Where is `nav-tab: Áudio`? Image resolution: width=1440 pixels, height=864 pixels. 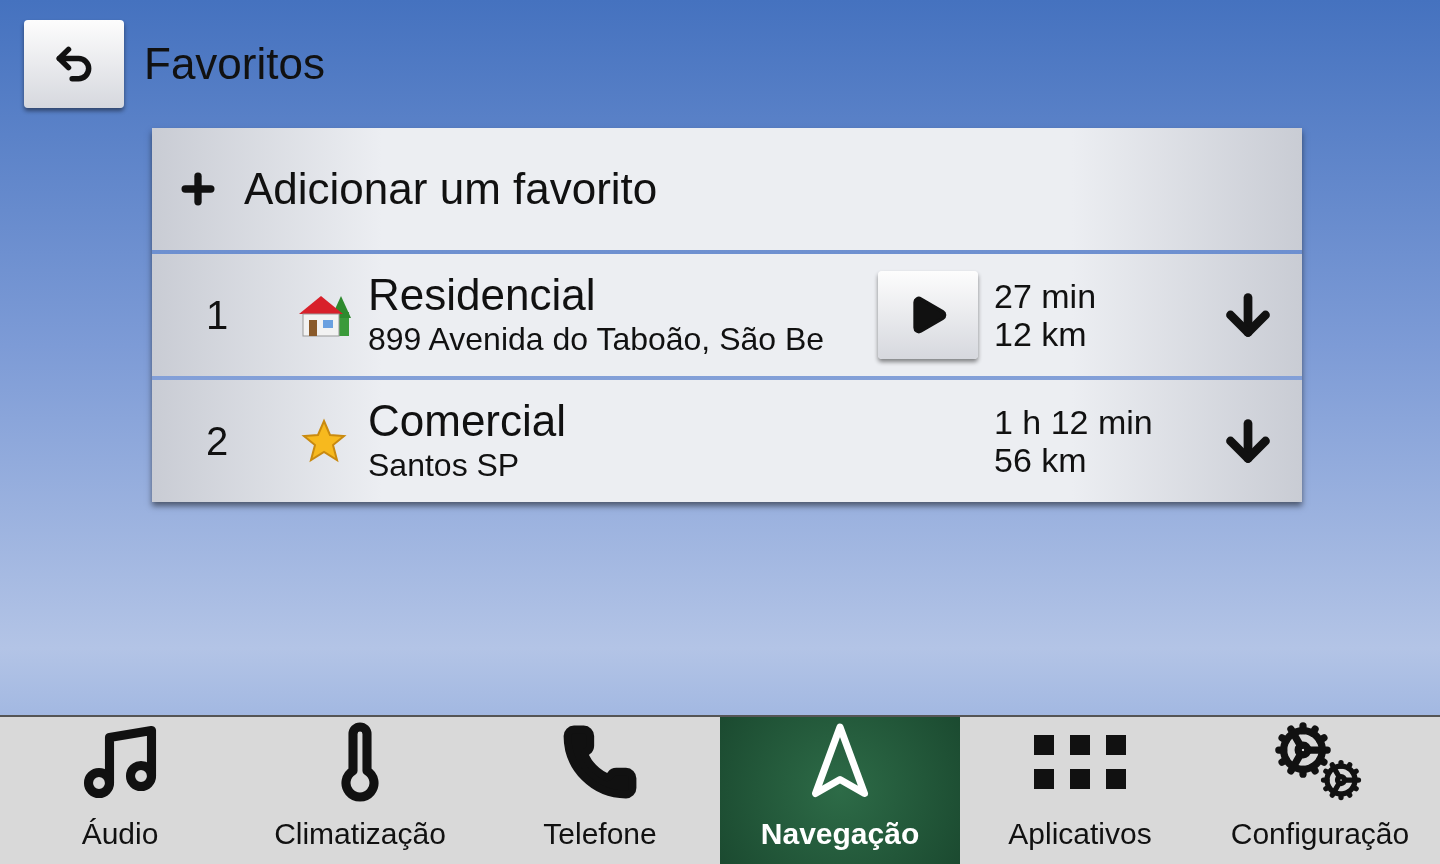
nav-tab: Áudio is located at coordinates (120, 790).